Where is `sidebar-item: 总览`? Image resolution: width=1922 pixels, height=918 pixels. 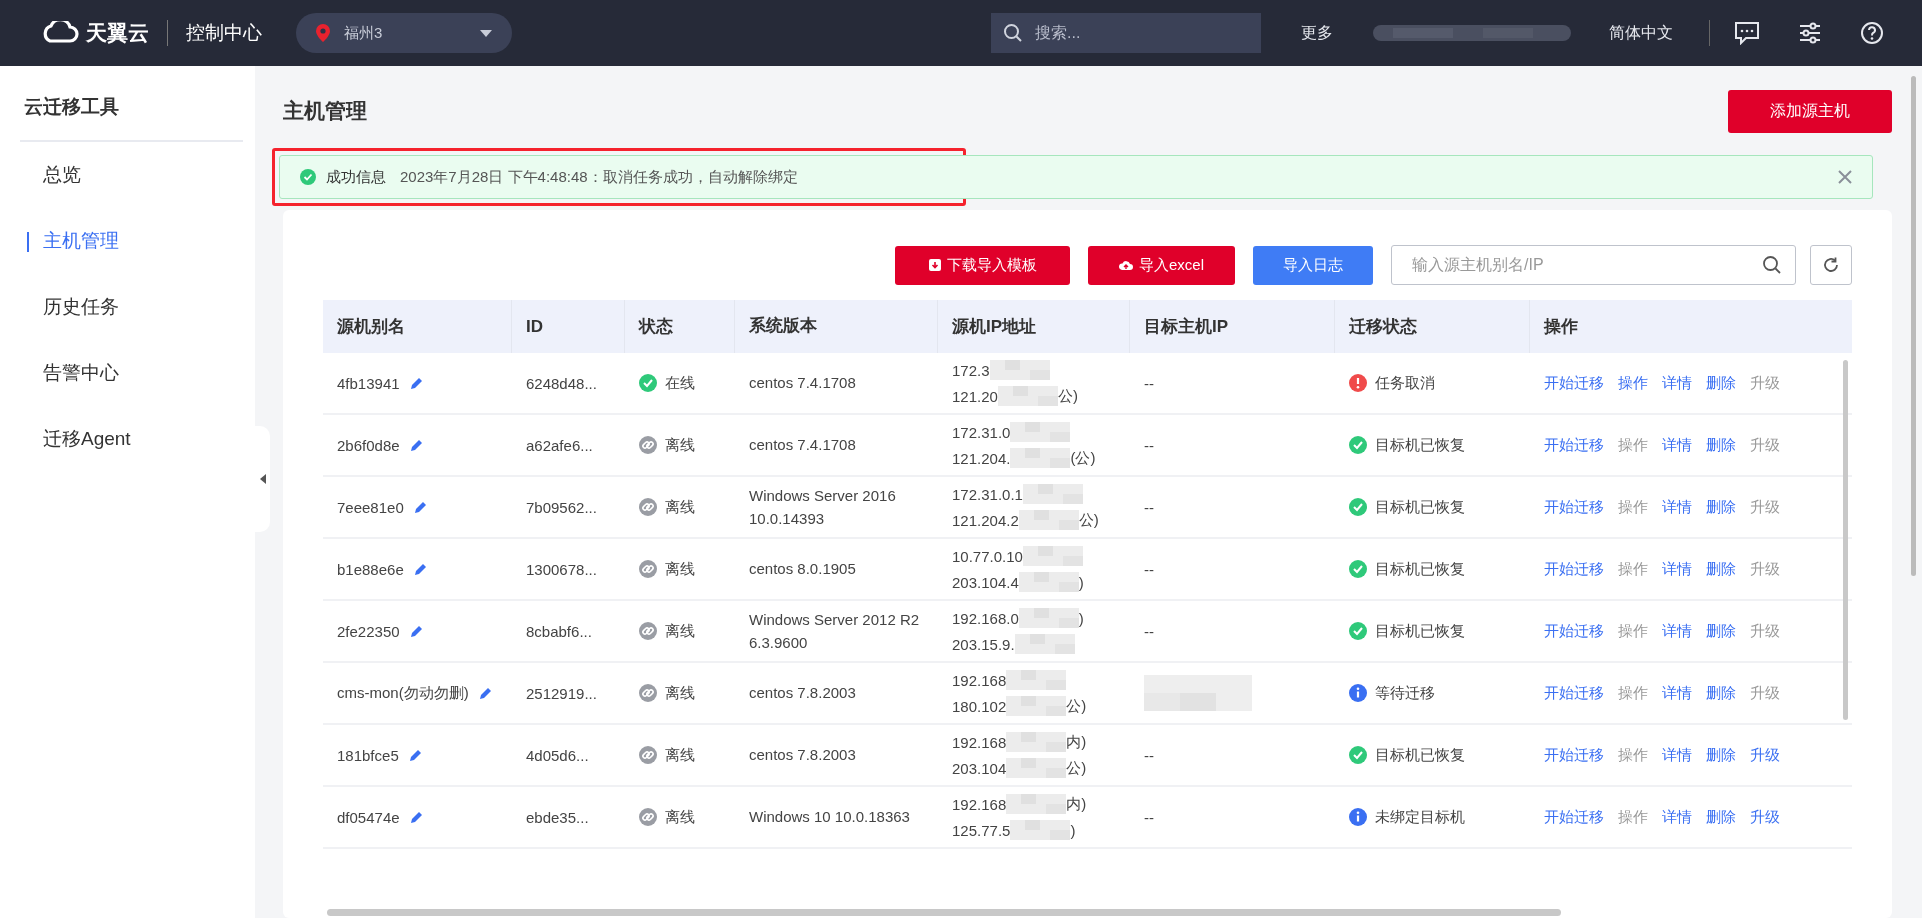
sidebar-item: 总览 is located at coordinates (127, 175).